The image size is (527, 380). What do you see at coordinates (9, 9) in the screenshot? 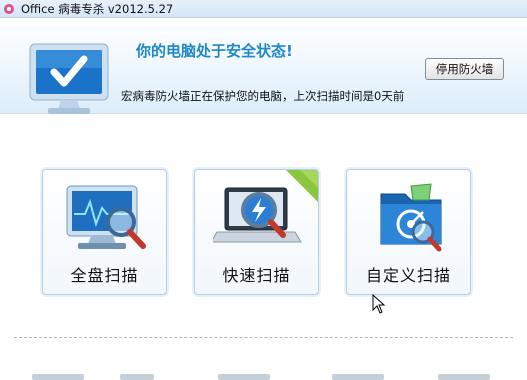
I see `app-icon` at bounding box center [9, 9].